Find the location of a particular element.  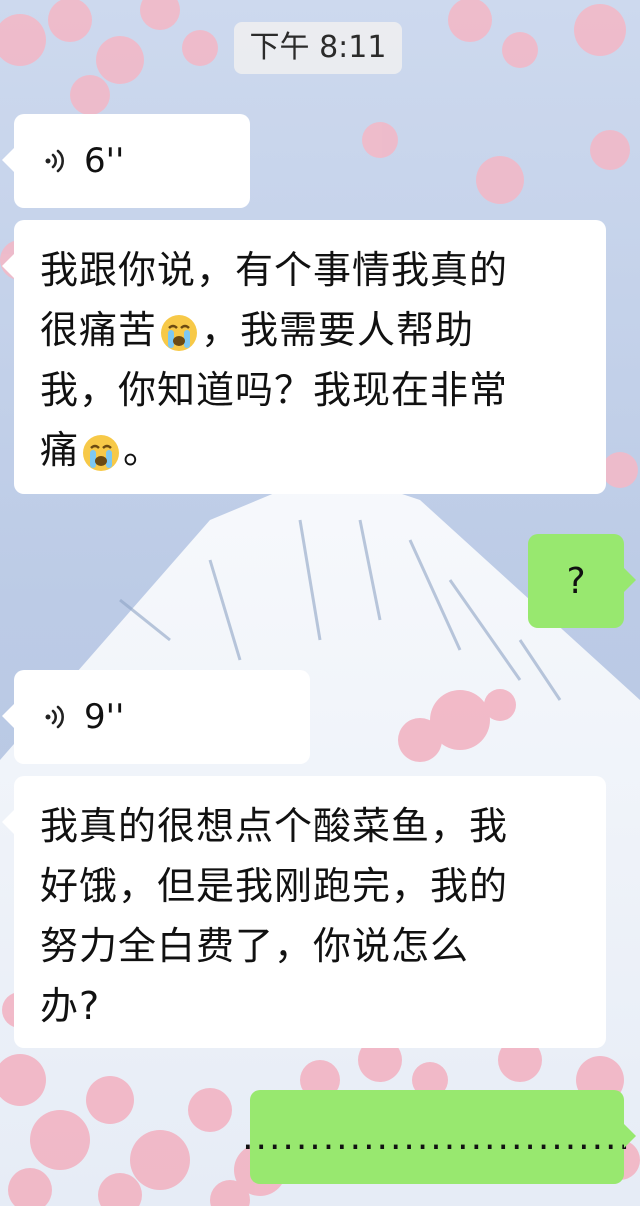

message-line: 好饿，但是我刚跑完，我的 is located at coordinates (274, 886).